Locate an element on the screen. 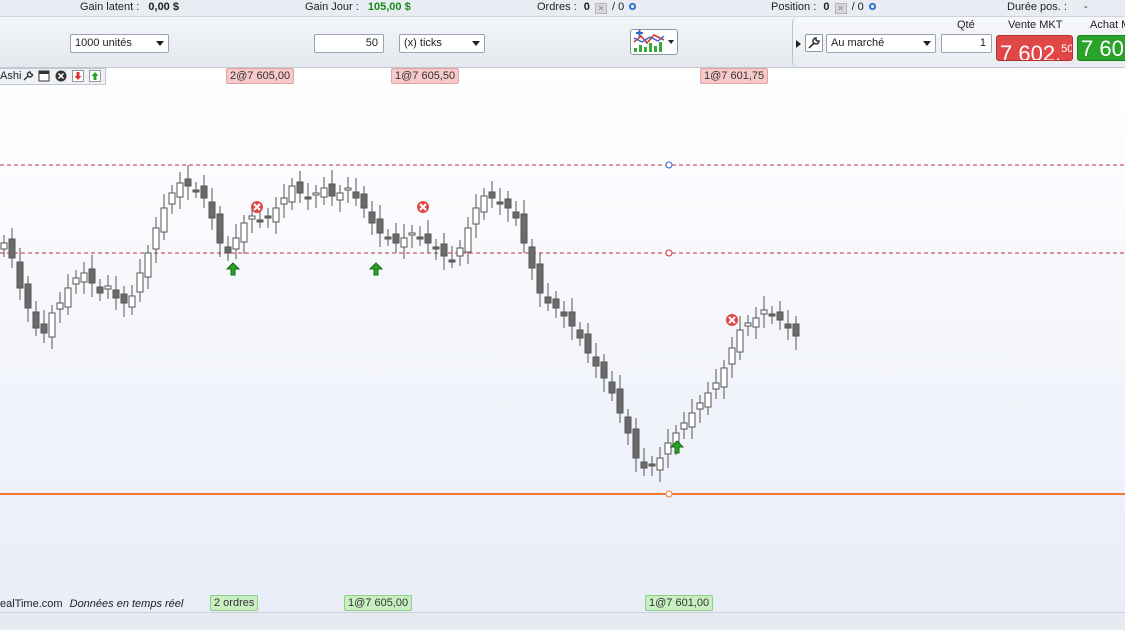 Image resolution: width=1125 pixels, height=630 pixels. data-source: ealTime.com Données en temps réel is located at coordinates (91, 604).